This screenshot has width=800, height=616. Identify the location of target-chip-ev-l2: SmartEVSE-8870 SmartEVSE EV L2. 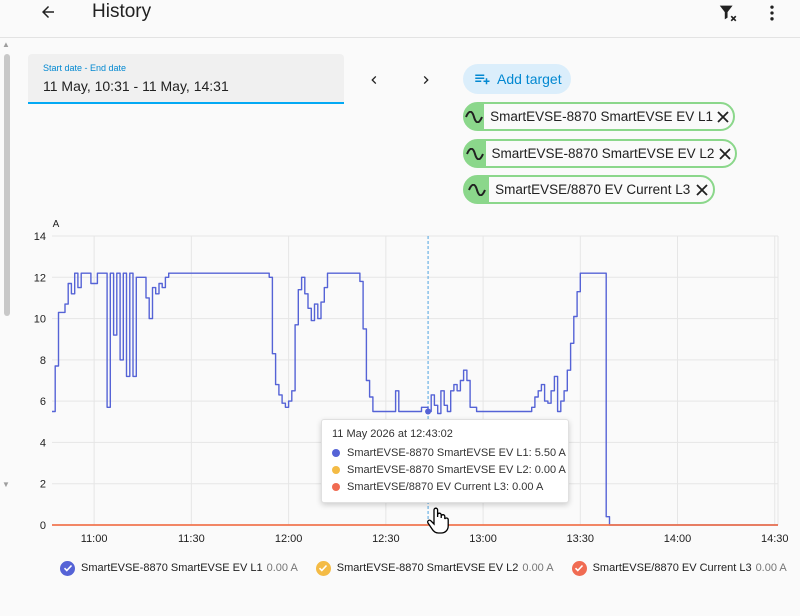
(600, 153).